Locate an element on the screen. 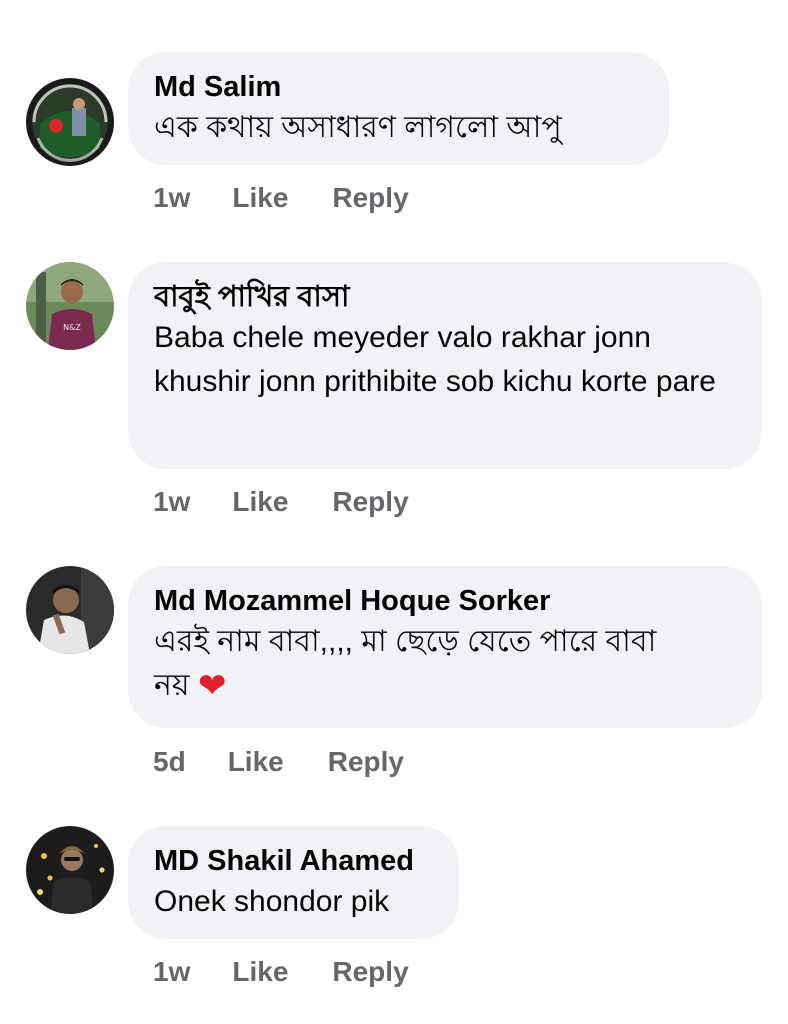 This screenshot has width=788, height=1024. comment-author: MD Shakil Ahamed is located at coordinates (293, 861).